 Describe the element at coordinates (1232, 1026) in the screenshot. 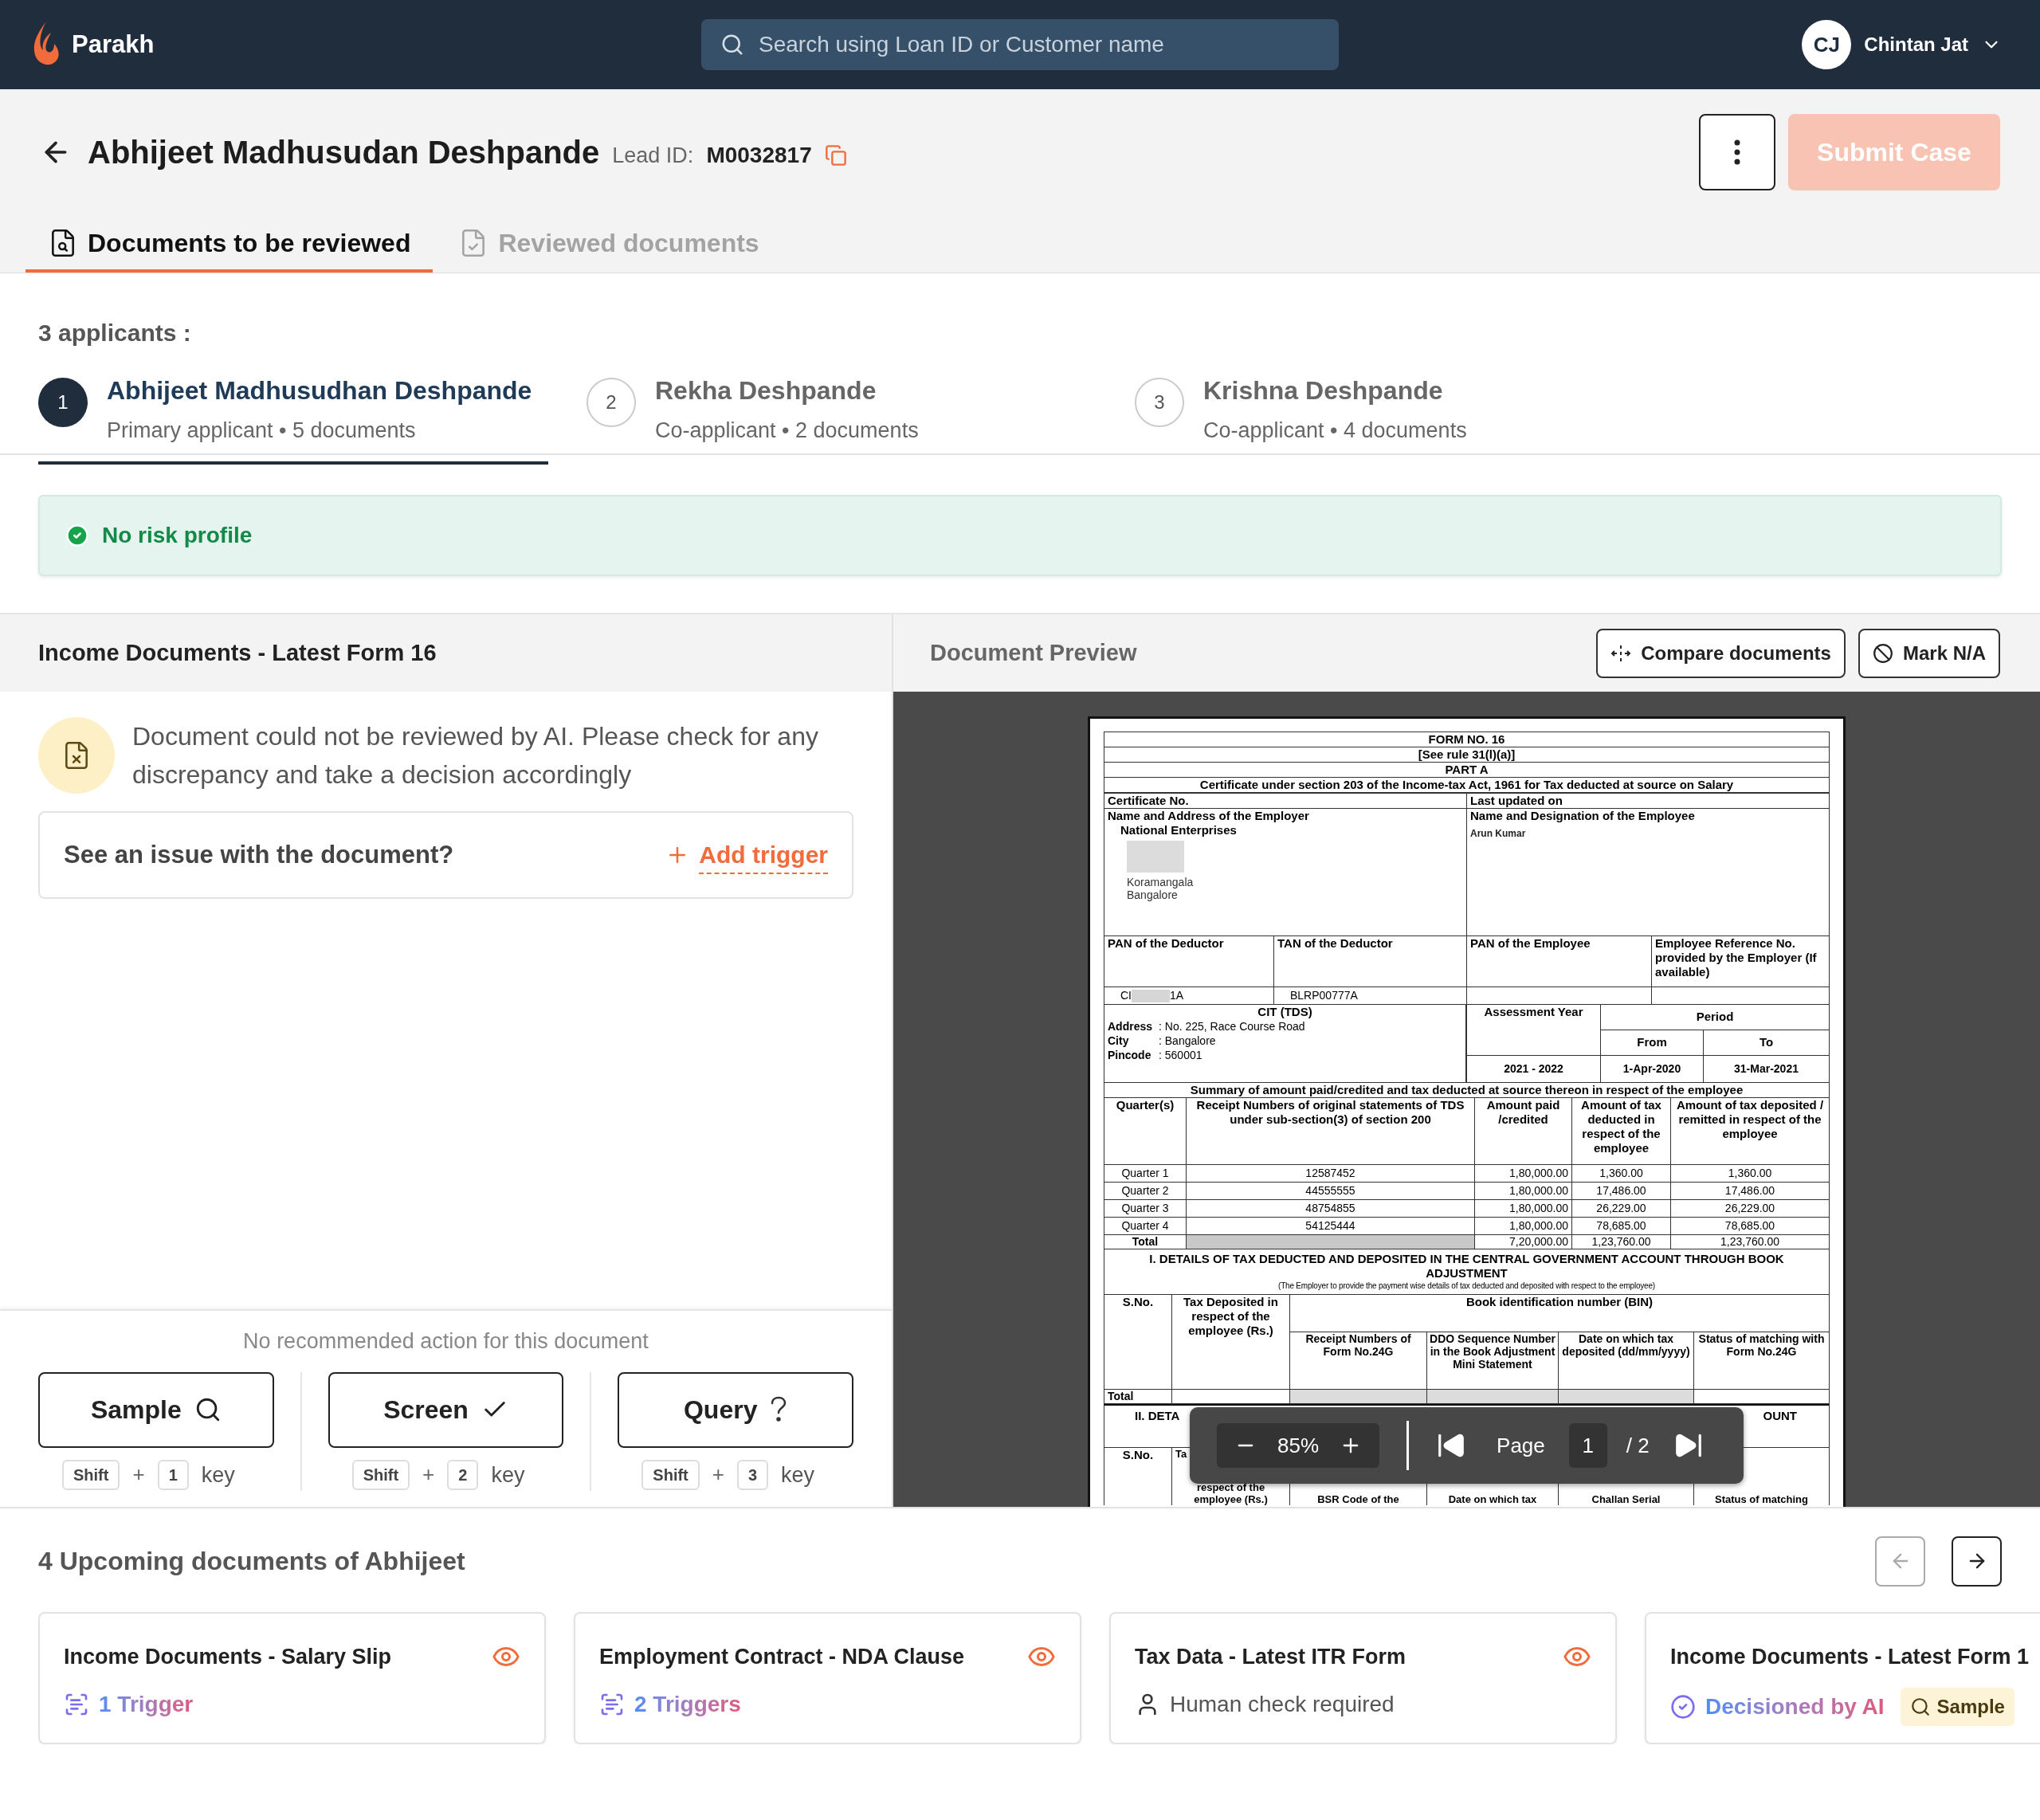

I see `form-value: : No. 225, Race Course Road` at that location.